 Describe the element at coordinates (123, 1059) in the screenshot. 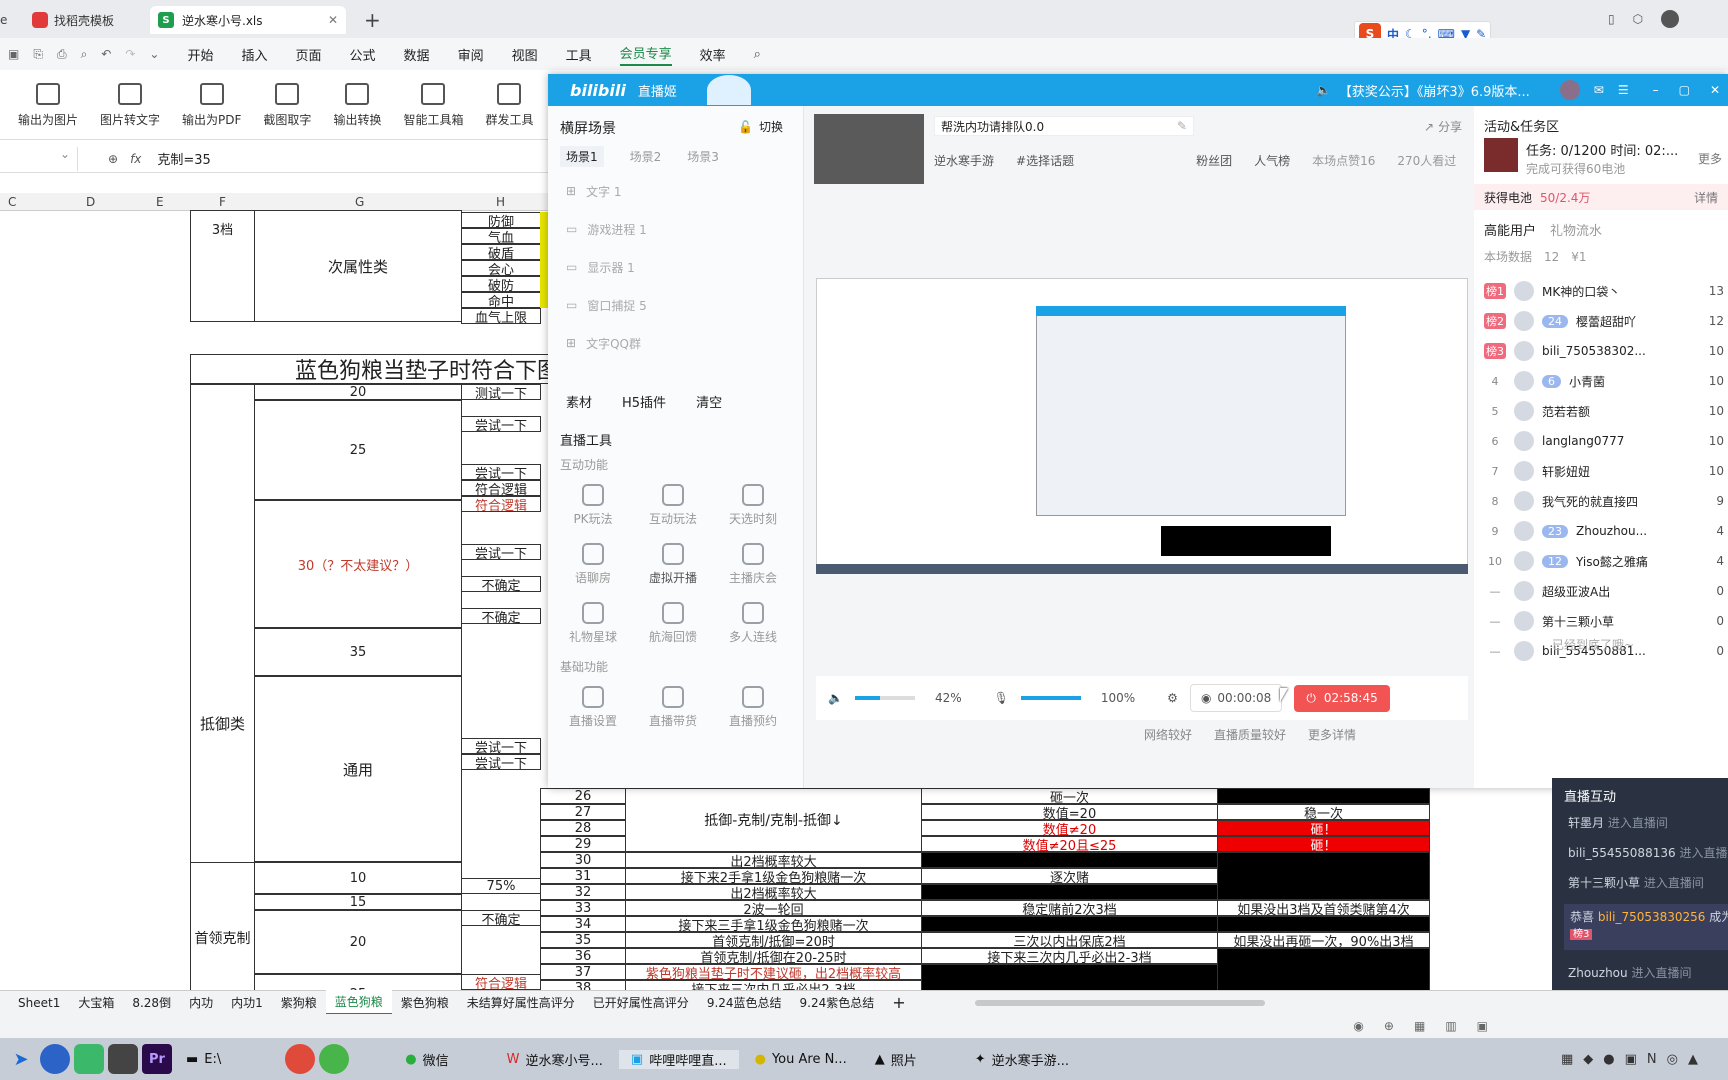

I see `game-icon` at that location.